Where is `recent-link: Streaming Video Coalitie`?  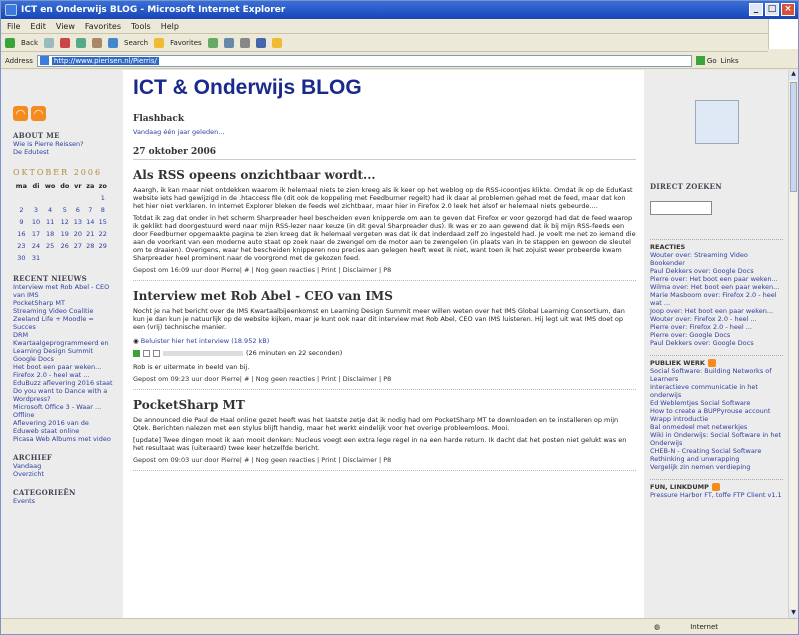
recent-link: Streaming Video Coalitie is located at coordinates (63, 311).